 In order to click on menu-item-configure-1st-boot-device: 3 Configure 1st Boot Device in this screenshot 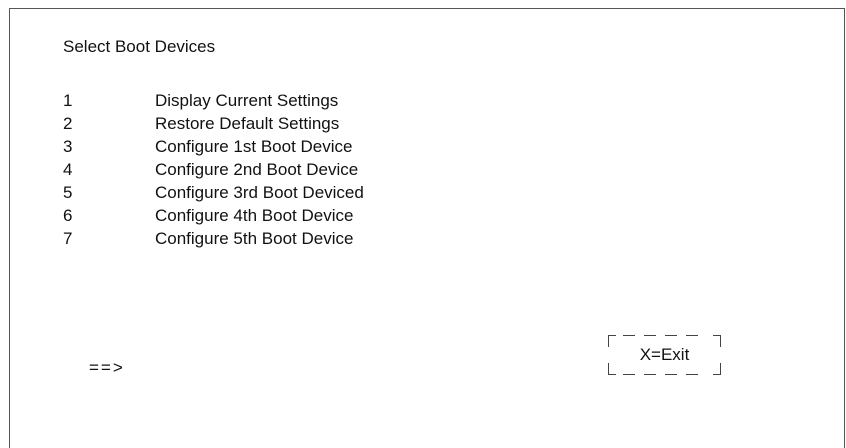, I will do `click(213, 146)`.